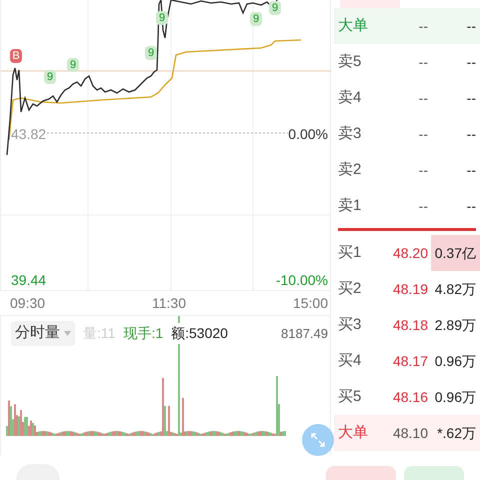  Describe the element at coordinates (455, 325) in the screenshot. I see `order-volume: 2.89万` at that location.